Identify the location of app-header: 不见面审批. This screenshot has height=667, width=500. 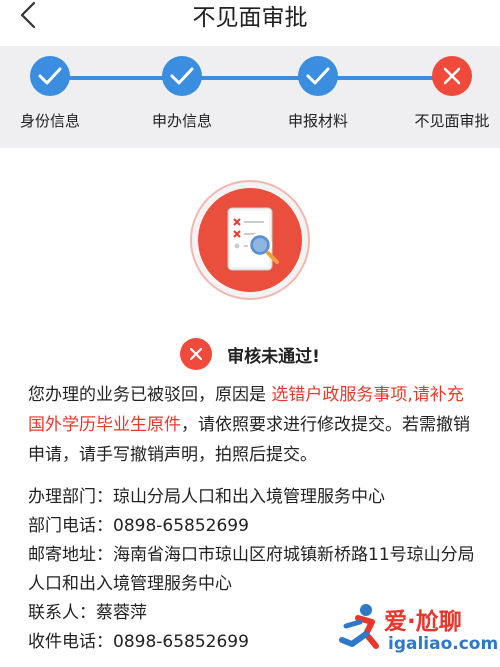
(250, 23).